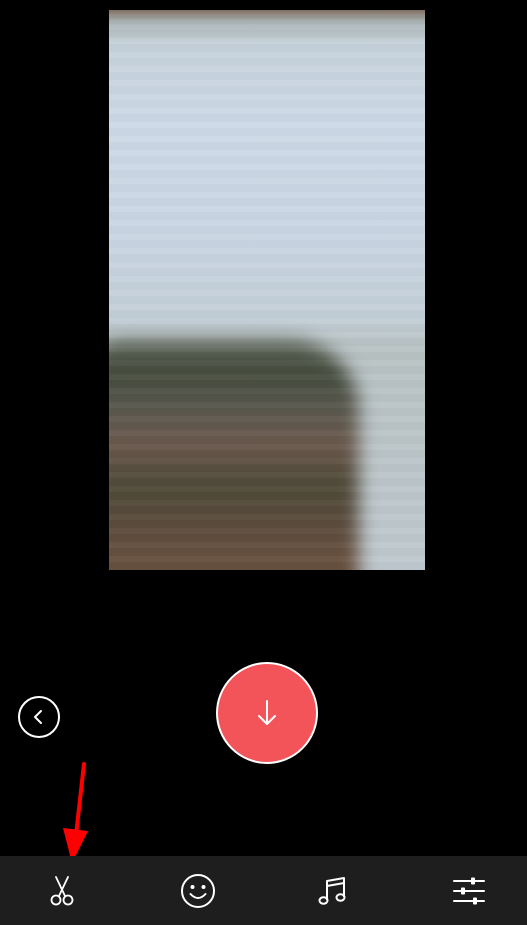 This screenshot has height=925, width=527. I want to click on sticker-tool-button, so click(198, 891).